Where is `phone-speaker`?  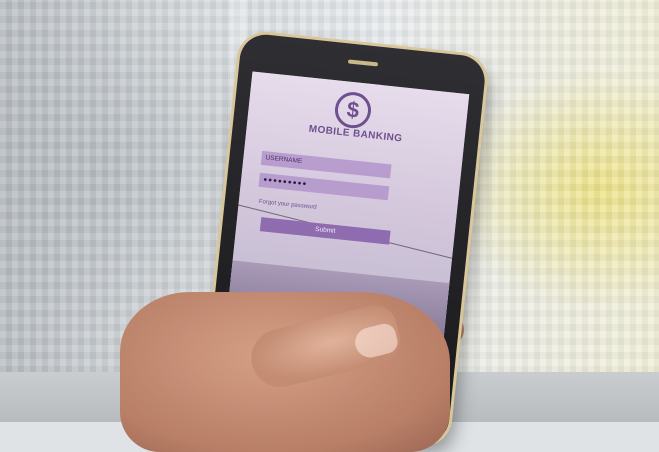
phone-speaker is located at coordinates (363, 63).